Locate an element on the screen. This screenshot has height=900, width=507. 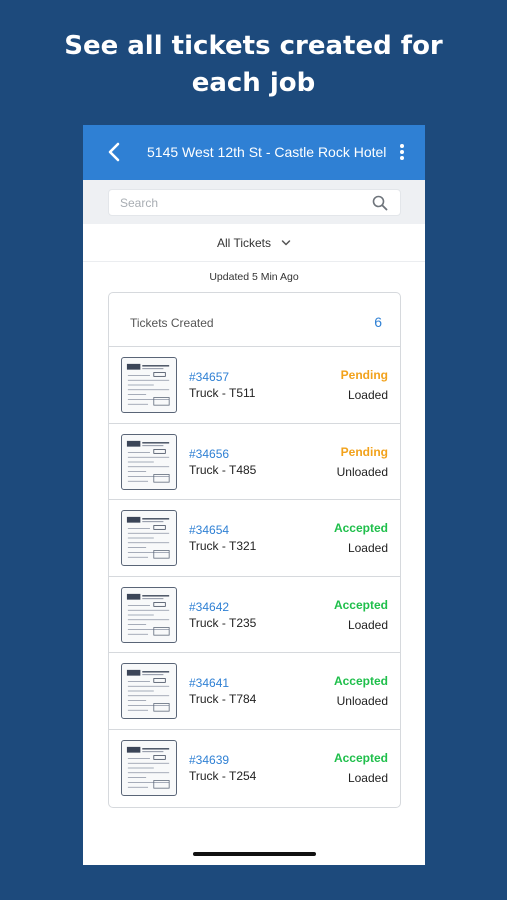
ticket-filter-dropdown: All Tickets is located at coordinates (254, 243).